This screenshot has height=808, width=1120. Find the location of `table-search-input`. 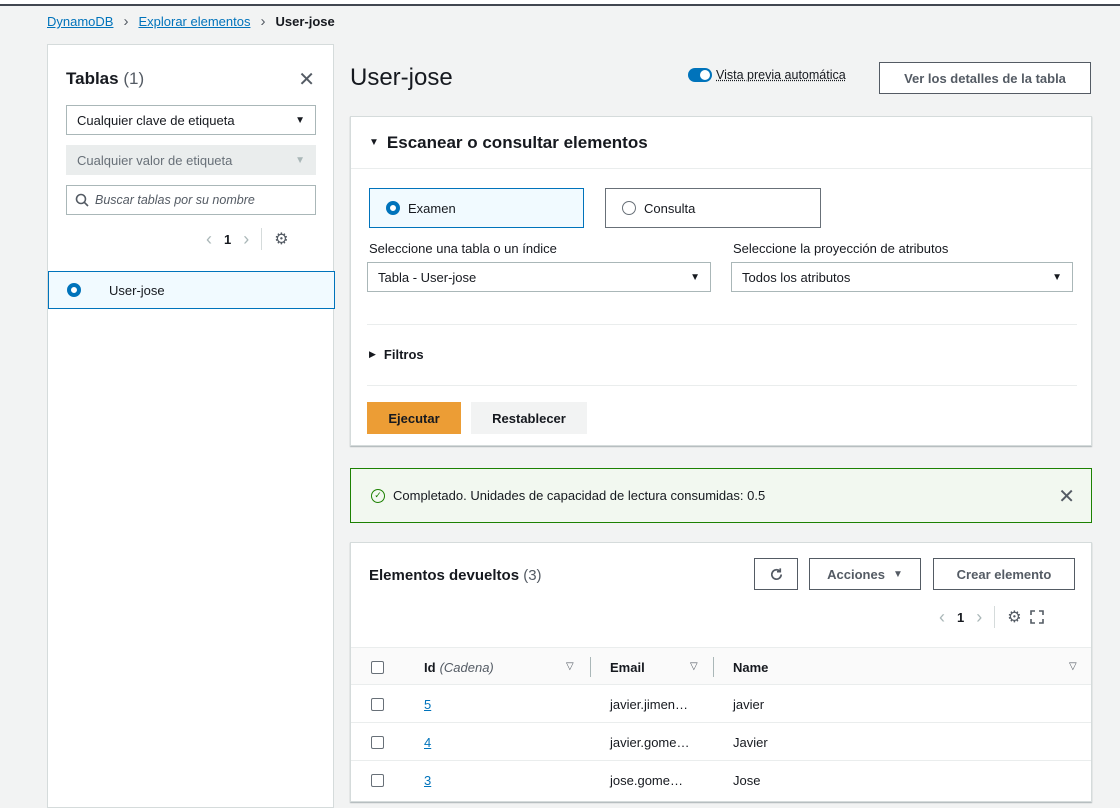

table-search-input is located at coordinates (200, 200).